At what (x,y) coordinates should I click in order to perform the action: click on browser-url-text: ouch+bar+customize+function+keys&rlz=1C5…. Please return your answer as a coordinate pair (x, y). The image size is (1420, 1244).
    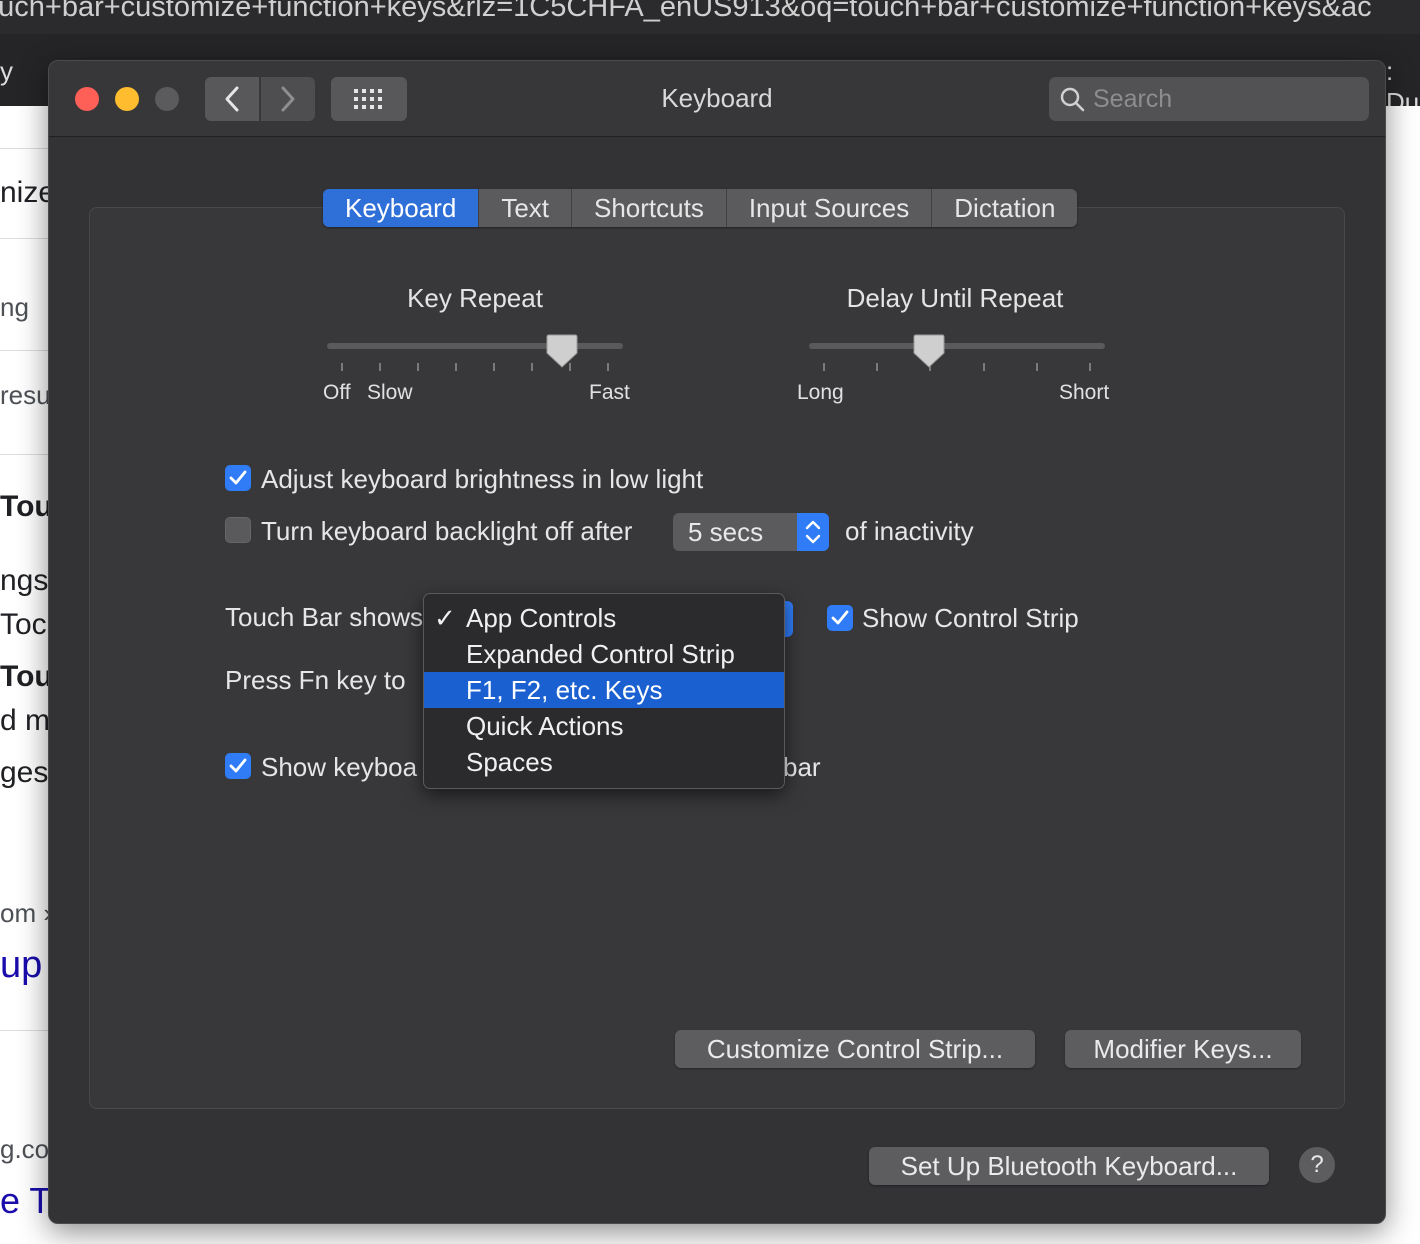
    Looking at the image, I should click on (686, 11).